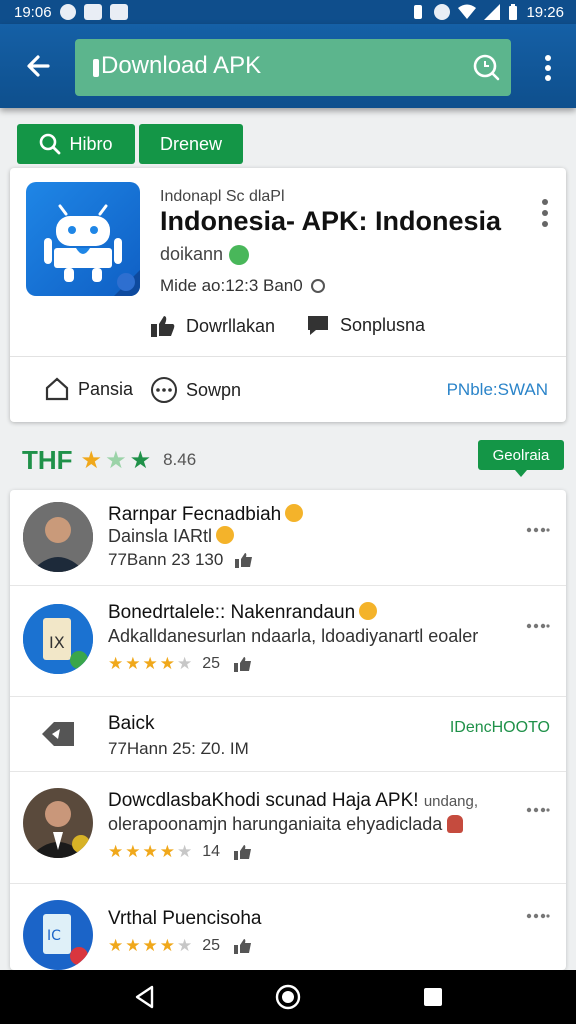 This screenshot has height=1024, width=576. I want to click on search-input: Download APK, so click(293, 67).